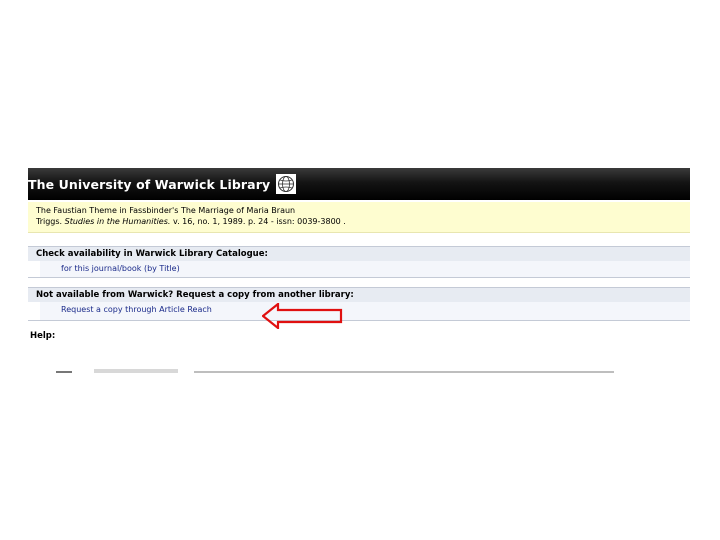 The width and height of the screenshot is (720, 540). Describe the element at coordinates (286, 184) in the screenshot. I see `globe-icon` at that location.